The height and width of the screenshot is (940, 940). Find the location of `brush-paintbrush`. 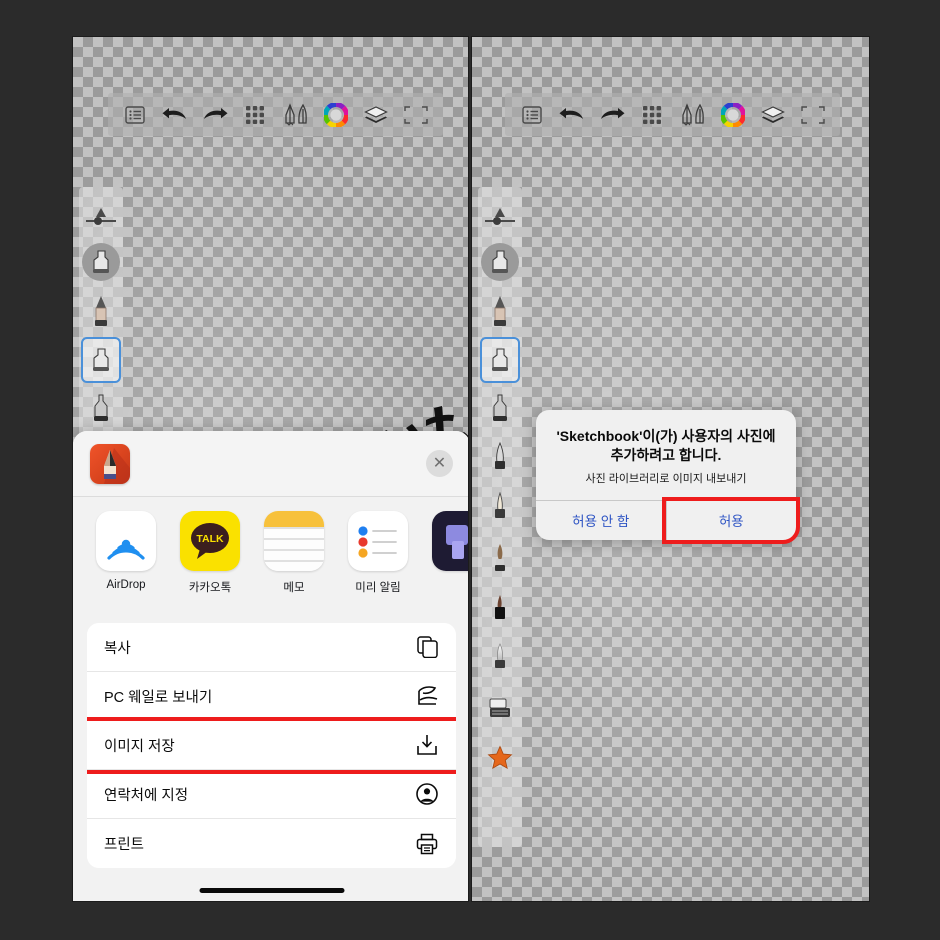

brush-paintbrush is located at coordinates (500, 558).